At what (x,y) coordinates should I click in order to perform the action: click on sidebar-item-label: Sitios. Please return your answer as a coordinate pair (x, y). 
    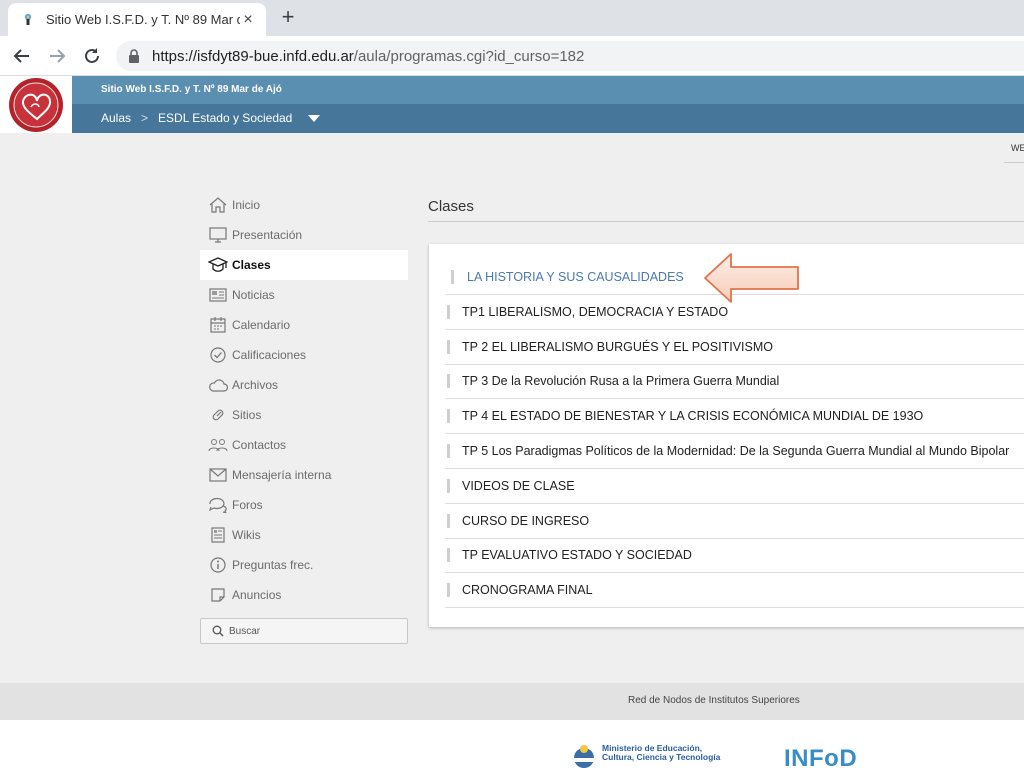
    Looking at the image, I should click on (247, 415).